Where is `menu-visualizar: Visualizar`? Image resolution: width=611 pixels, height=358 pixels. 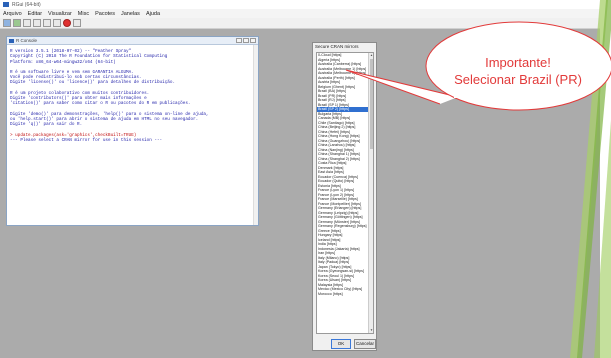
menu-visualizar: Visualizar is located at coordinates (60, 14).